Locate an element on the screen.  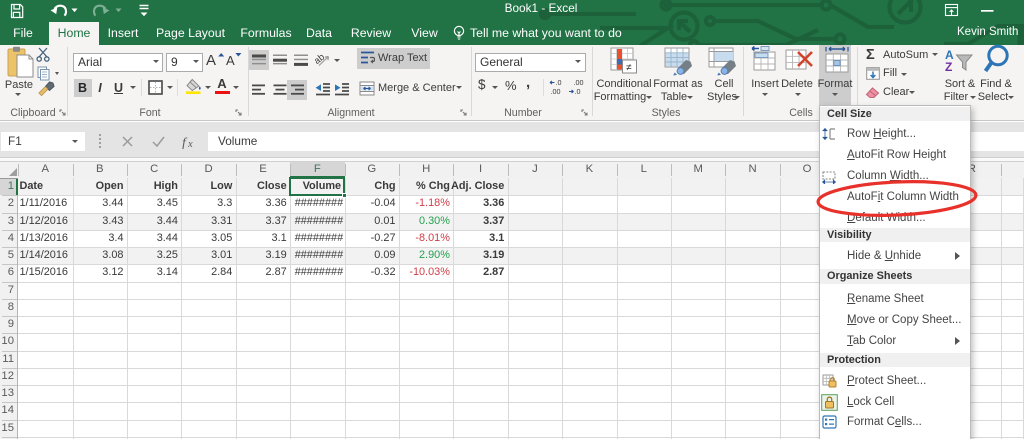
svg-text: Z is located at coordinates (948, 65).